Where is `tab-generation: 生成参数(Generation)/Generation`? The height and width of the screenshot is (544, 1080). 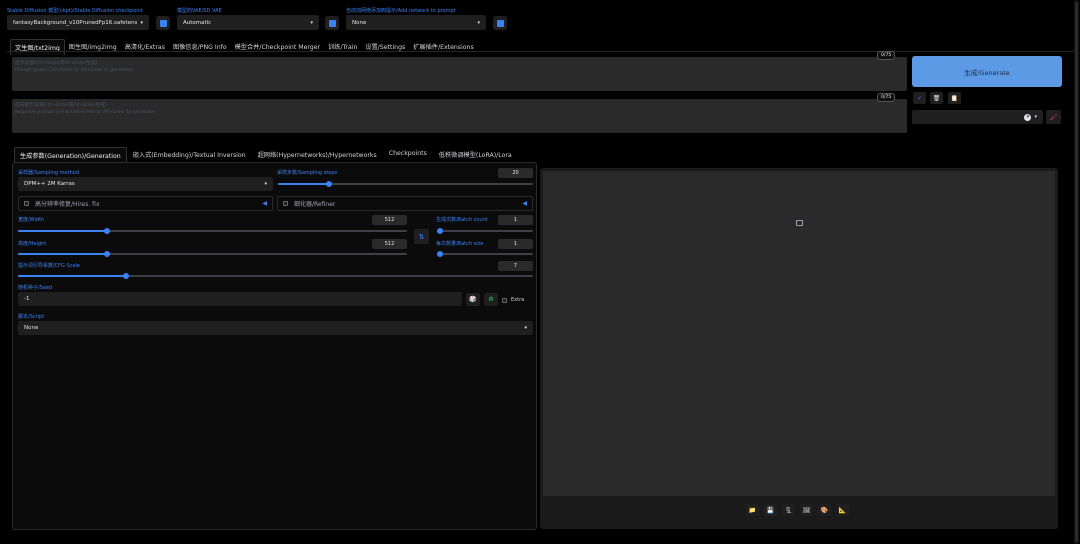 tab-generation: 生成参数(Generation)/Generation is located at coordinates (70, 155).